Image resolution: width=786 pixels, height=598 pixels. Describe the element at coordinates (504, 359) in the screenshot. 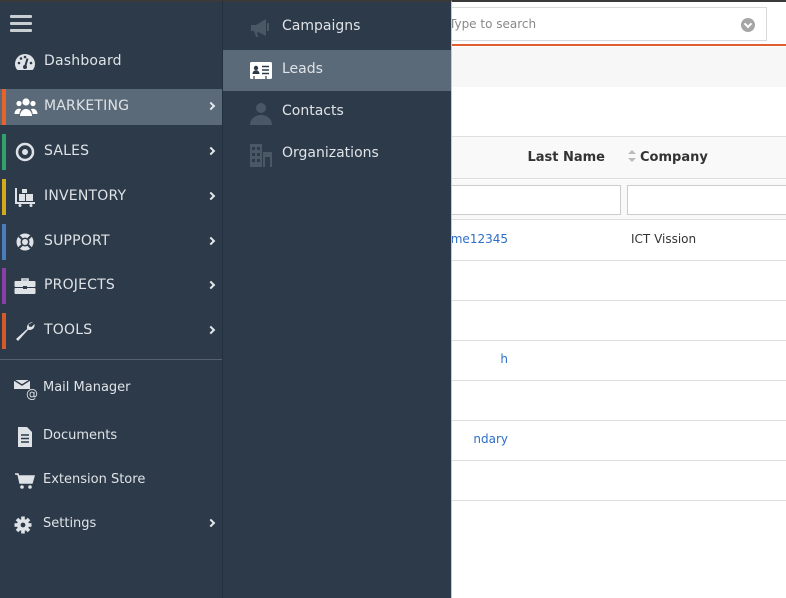

I see `last-name-link: h` at that location.